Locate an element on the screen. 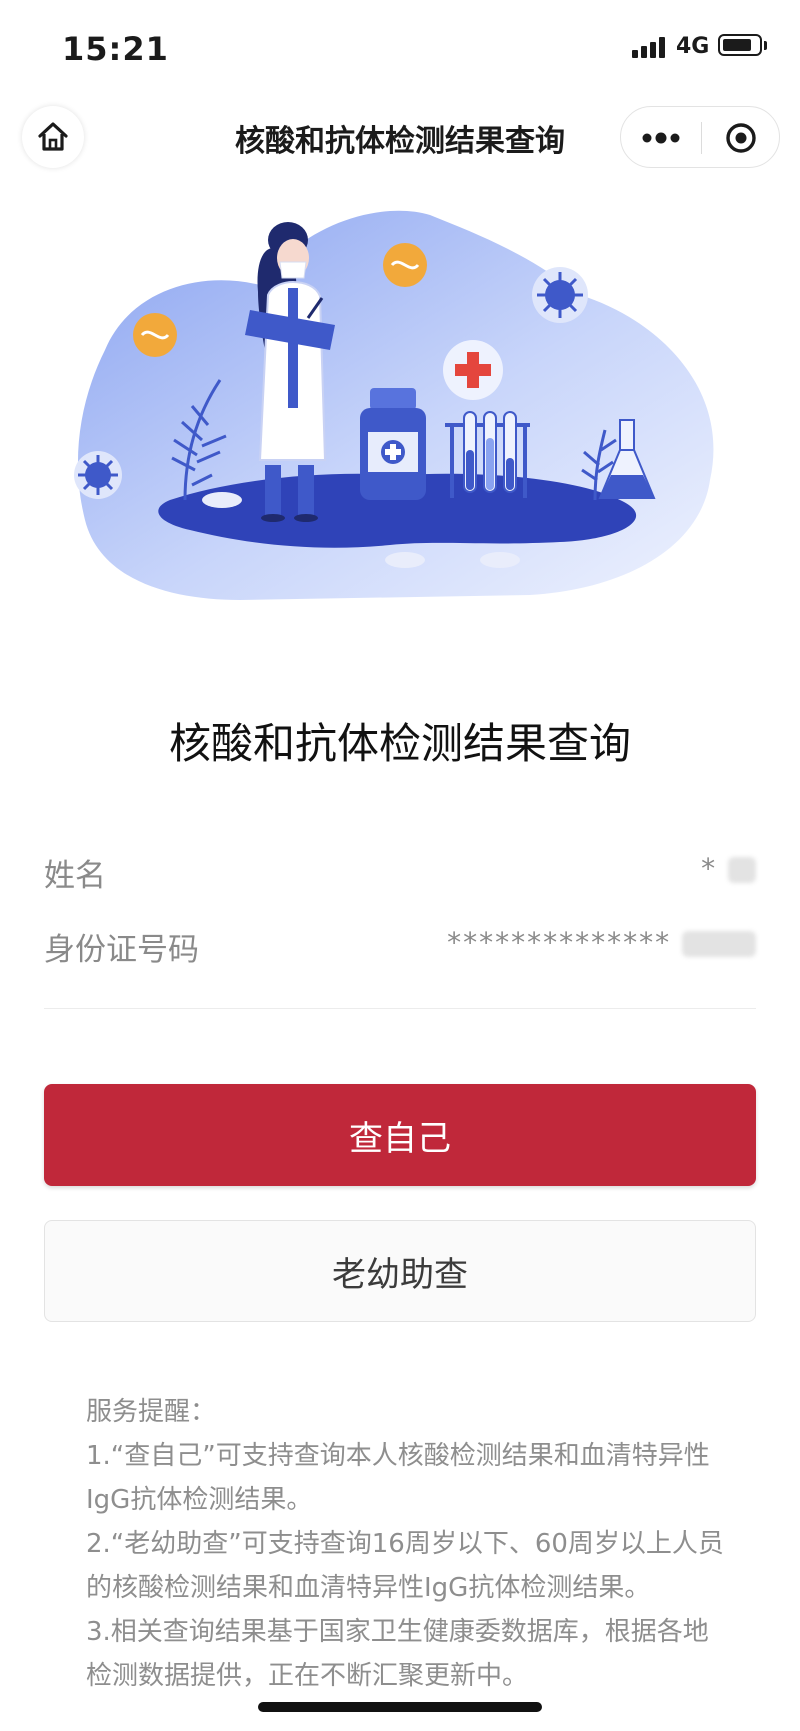  assist-query-button: 老幼助查 is located at coordinates (400, 1271).